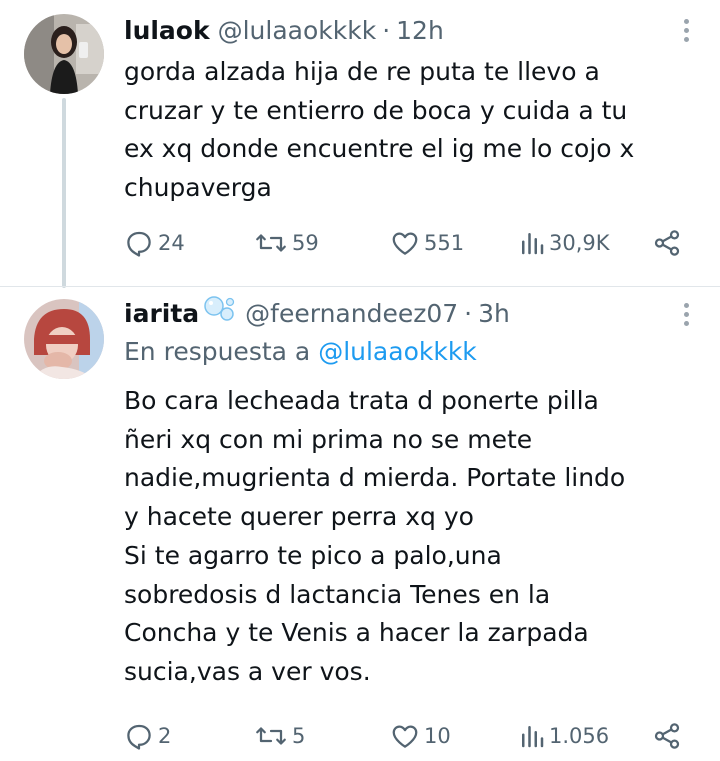  What do you see at coordinates (220, 313) in the screenshot?
I see `bubbles-emoji` at bounding box center [220, 313].